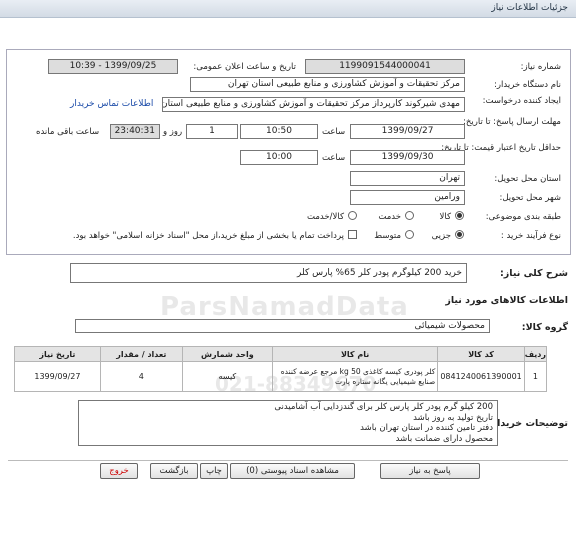  What do you see at coordinates (282, 326) in the screenshot?
I see `goods-group-field: محصولات شیمیائی` at bounding box center [282, 326].